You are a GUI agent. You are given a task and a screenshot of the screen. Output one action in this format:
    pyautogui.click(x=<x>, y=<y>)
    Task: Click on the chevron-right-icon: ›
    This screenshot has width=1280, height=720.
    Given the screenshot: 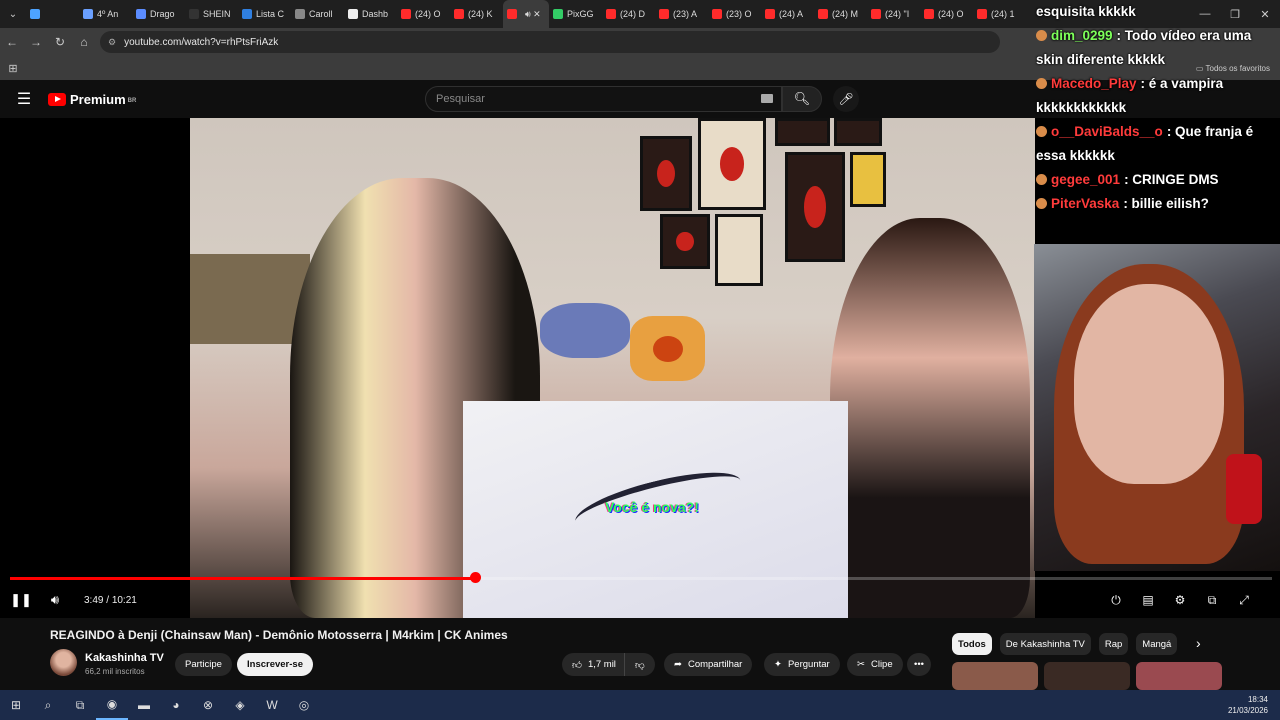 What is the action you would take?
    pyautogui.click(x=1198, y=643)
    